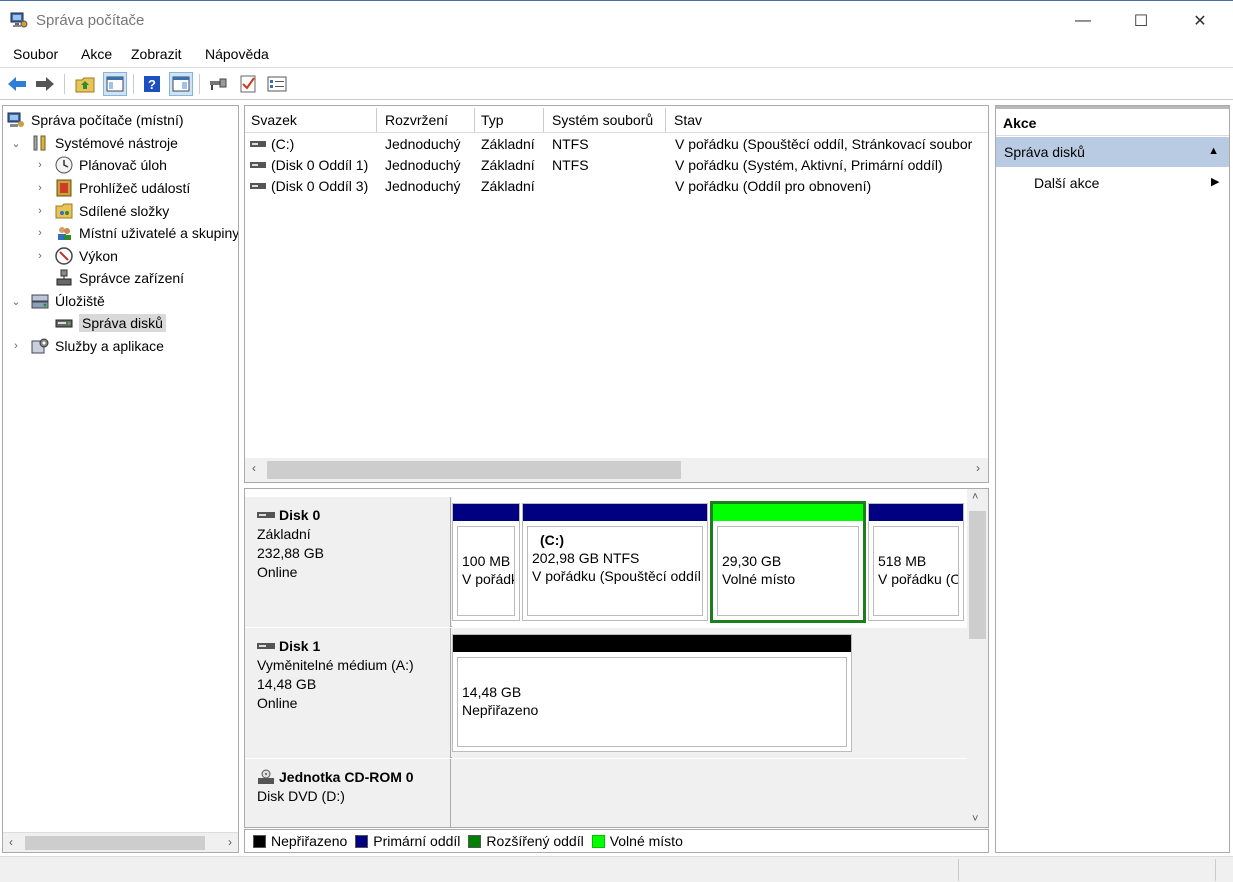  Describe the element at coordinates (122, 323) in the screenshot. I see `tree-item-label: Správa disků` at that location.